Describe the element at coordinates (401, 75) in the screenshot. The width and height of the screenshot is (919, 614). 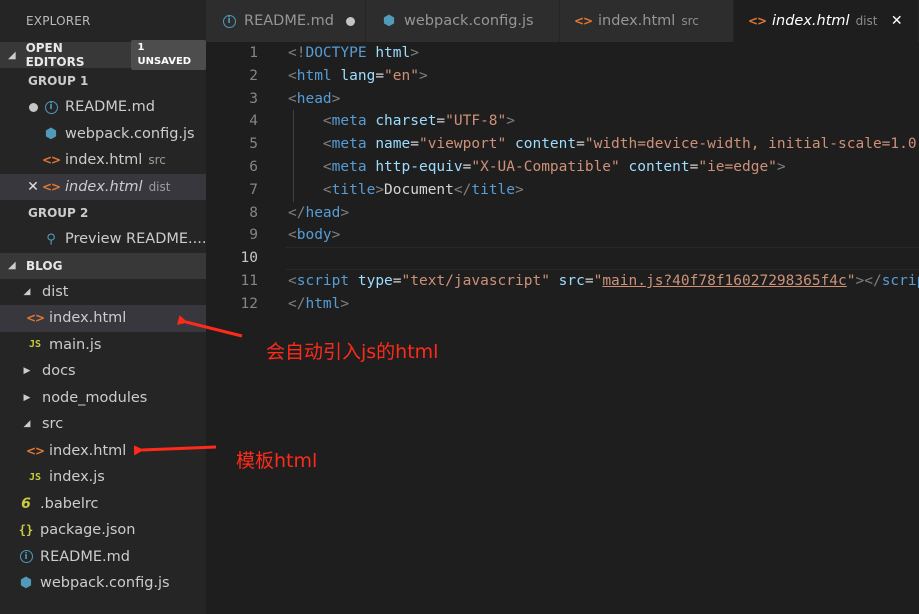
I see `code-token: "en"` at that location.